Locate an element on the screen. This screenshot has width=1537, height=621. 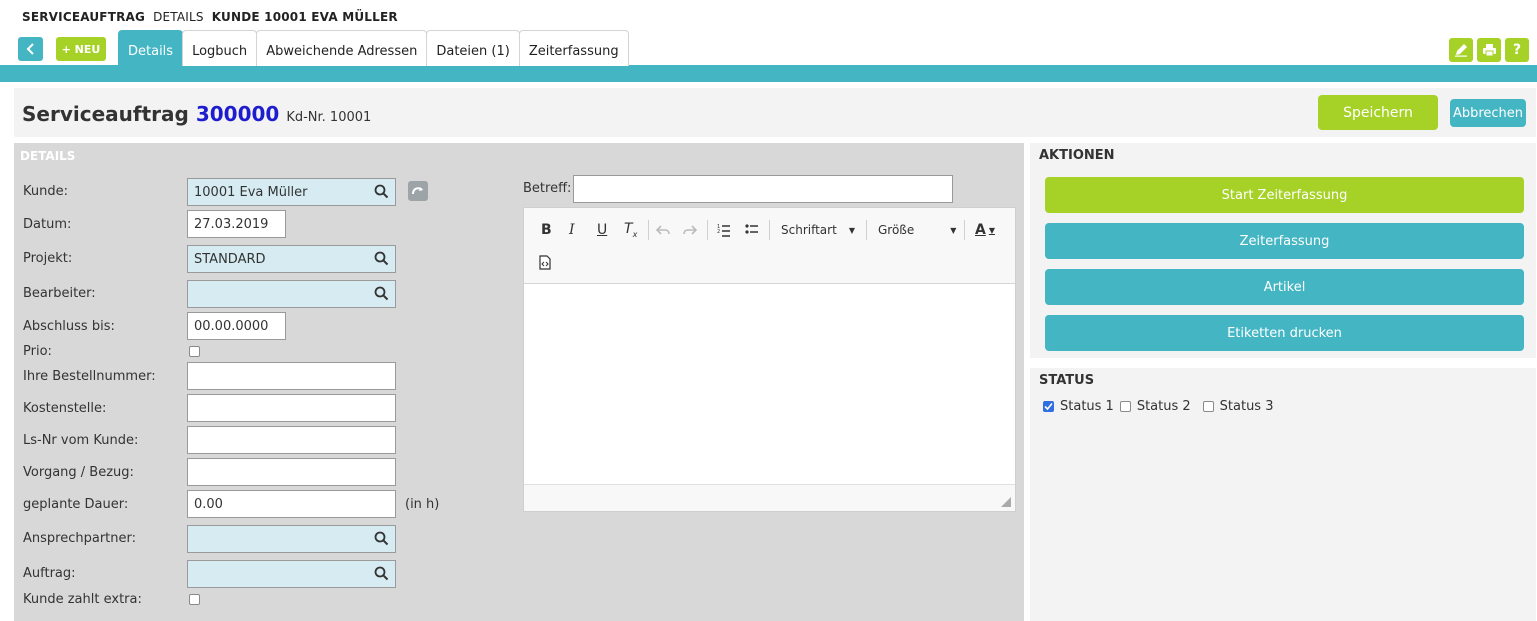
text-color-button: A ▼ is located at coordinates (985, 230).